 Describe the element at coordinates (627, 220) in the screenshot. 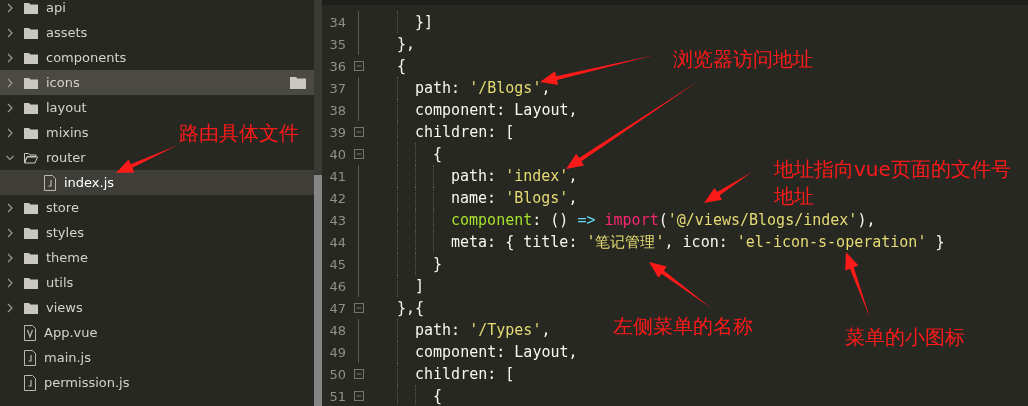

I see `code-line: component: () => import('@/views/Blogs/index'),` at that location.